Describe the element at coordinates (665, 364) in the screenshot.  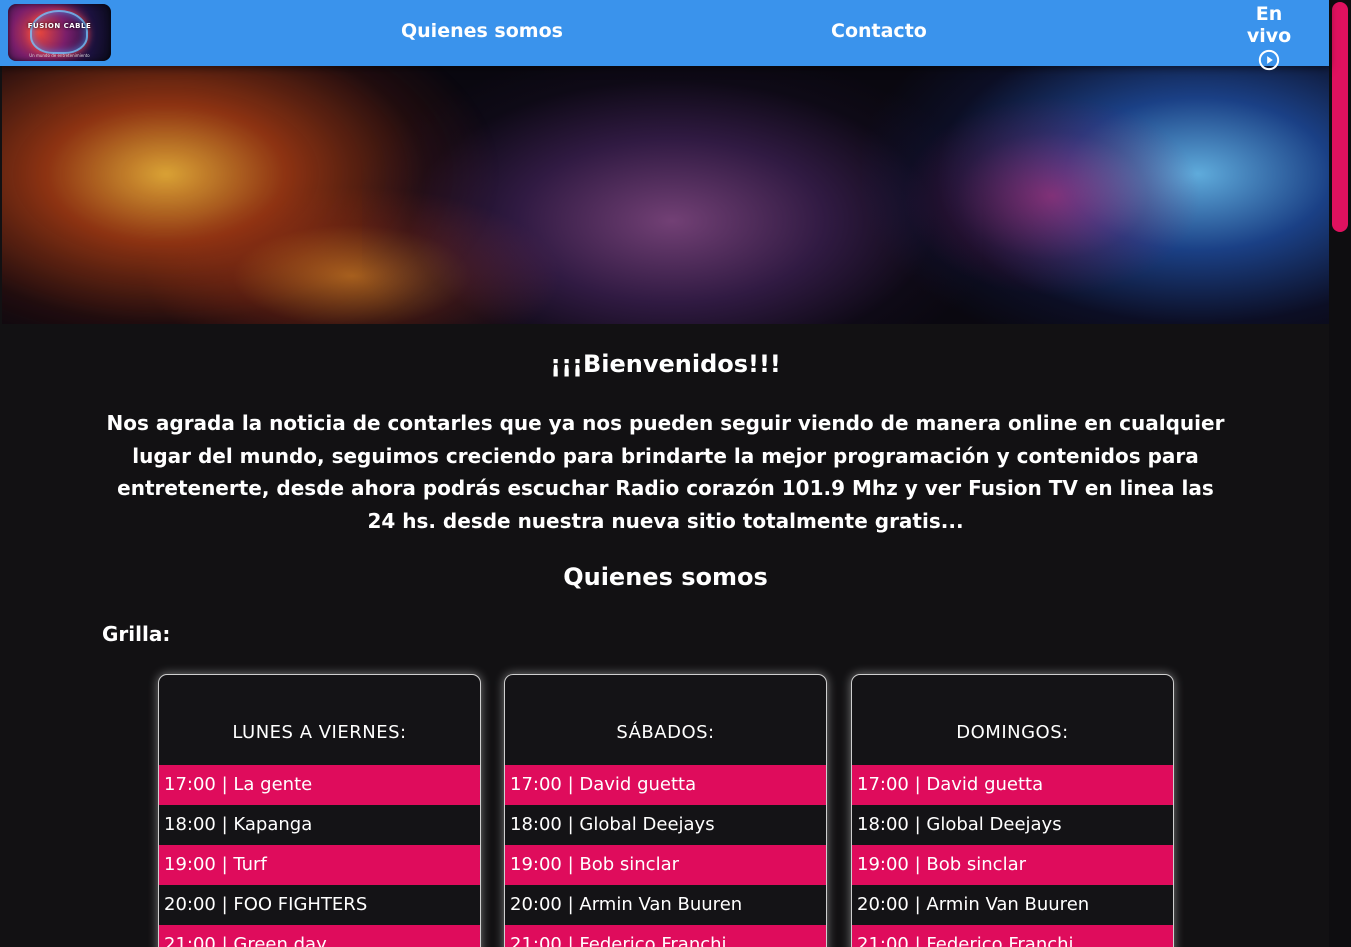
I see `welcome-heading: ¡¡¡Bienvenidos!!!` at that location.